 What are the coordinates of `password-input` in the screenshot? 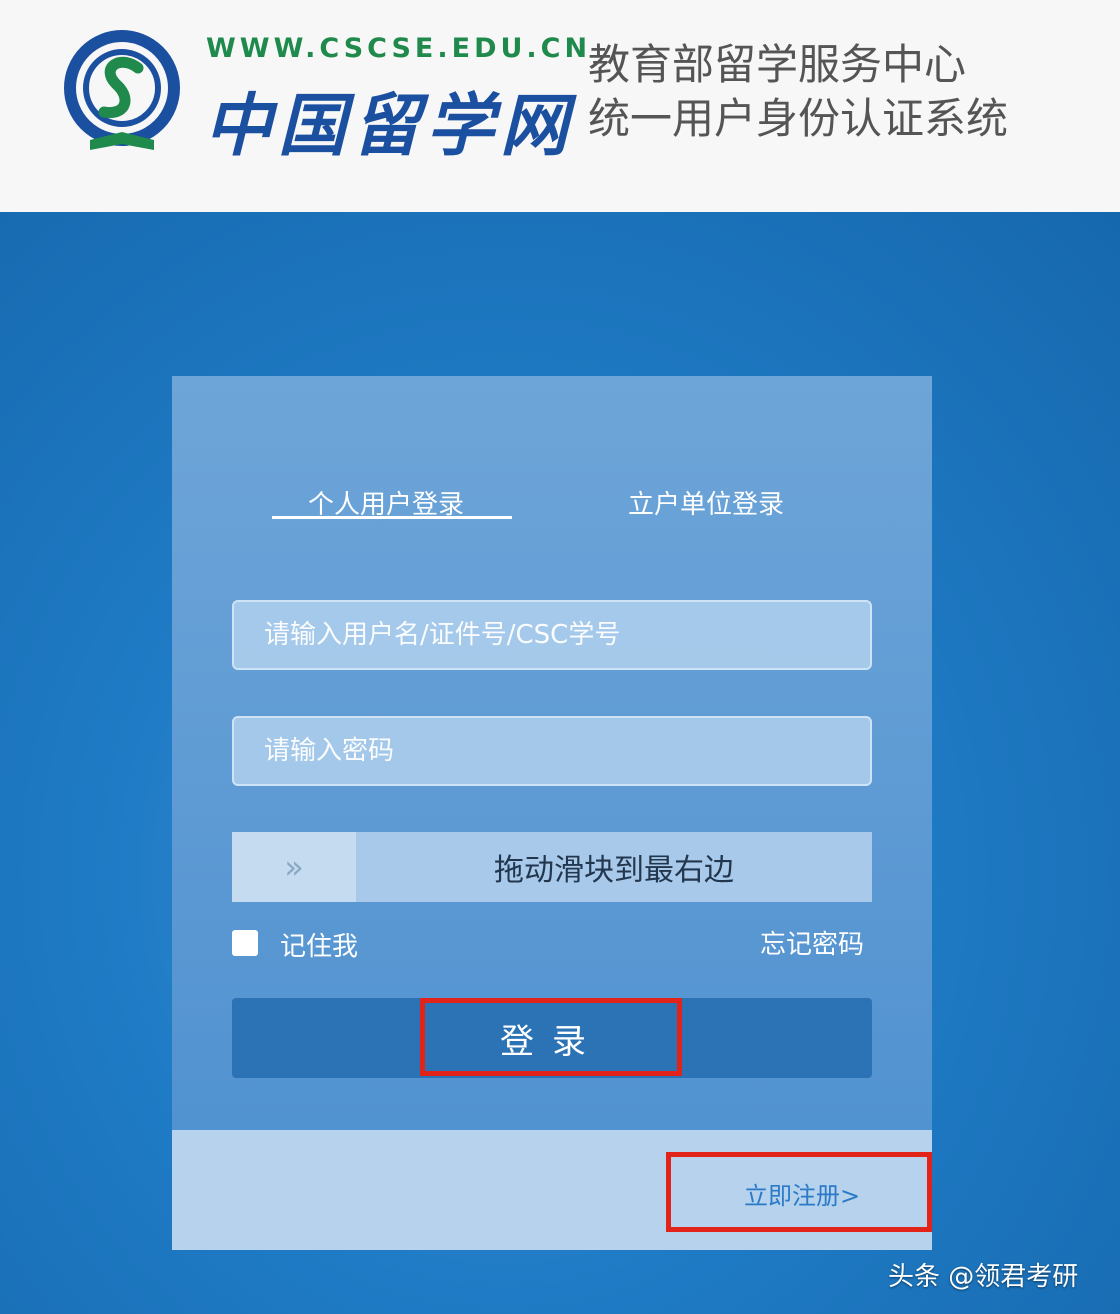 It's located at (552, 751).